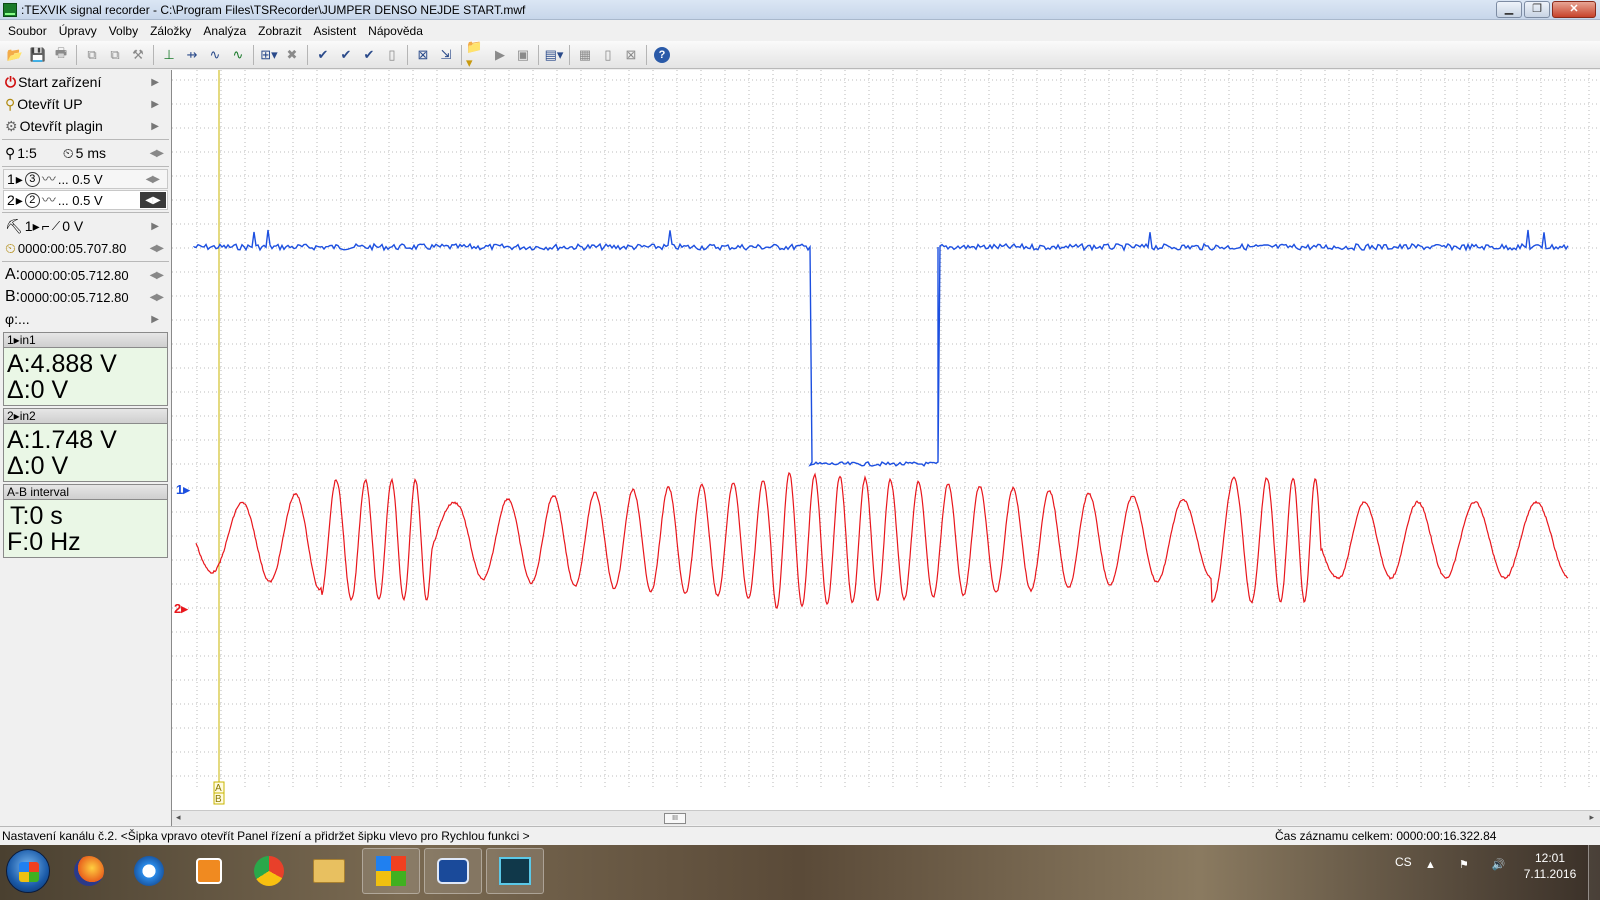 The height and width of the screenshot is (900, 1600). What do you see at coordinates (32, 179) in the screenshot?
I see `channel-1-index: 3` at bounding box center [32, 179].